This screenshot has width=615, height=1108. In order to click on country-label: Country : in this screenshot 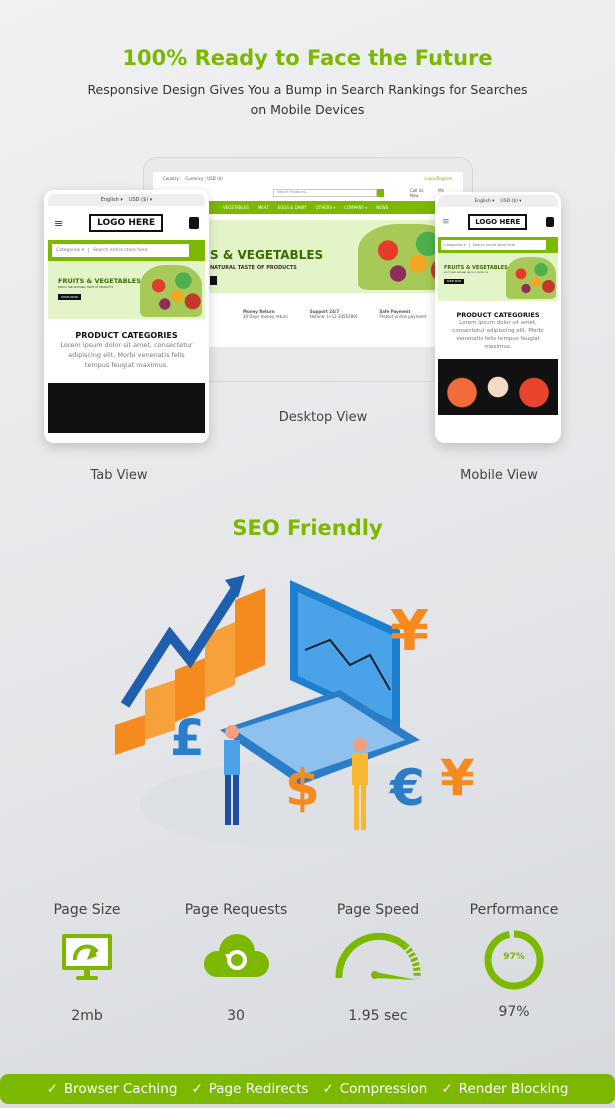, I will do `click(172, 178)`.